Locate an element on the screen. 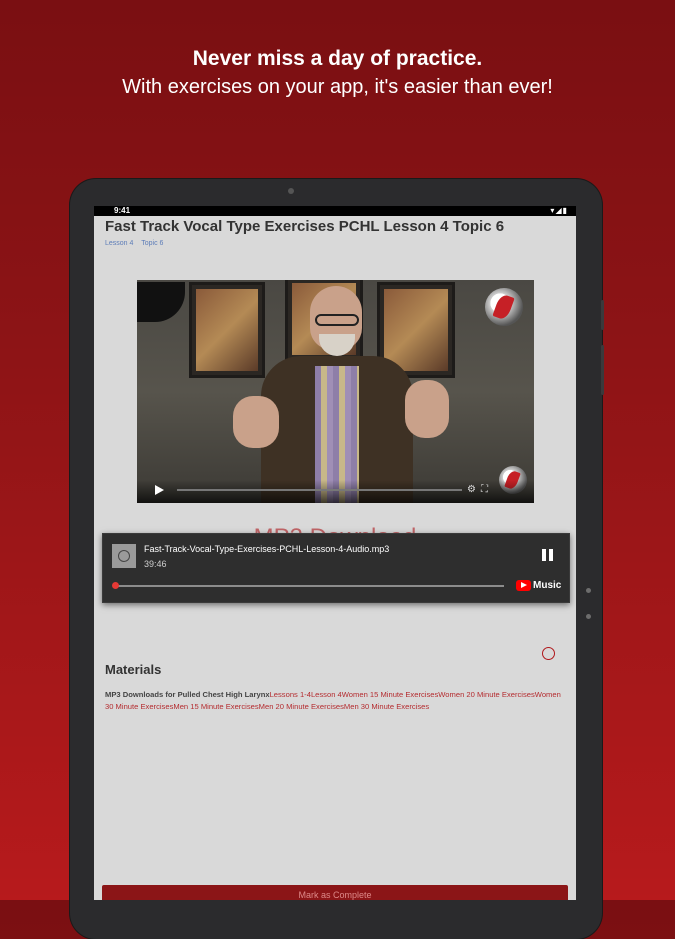  video-player: ⚙ ⛶ is located at coordinates (335, 391).